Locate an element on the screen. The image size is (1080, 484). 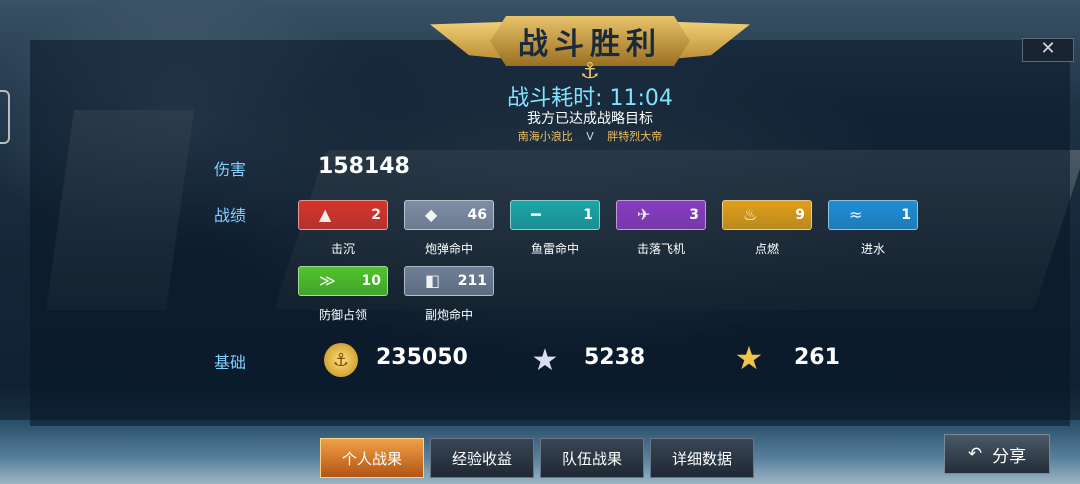
achievement-label: 副炮命中 is located at coordinates (448, 315).